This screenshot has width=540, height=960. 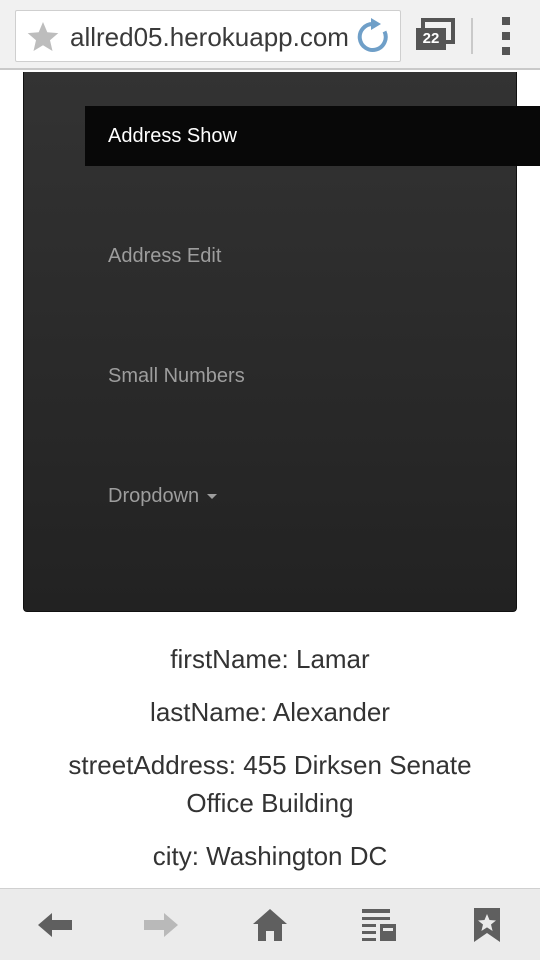 I want to click on reload-icon, so click(x=373, y=37).